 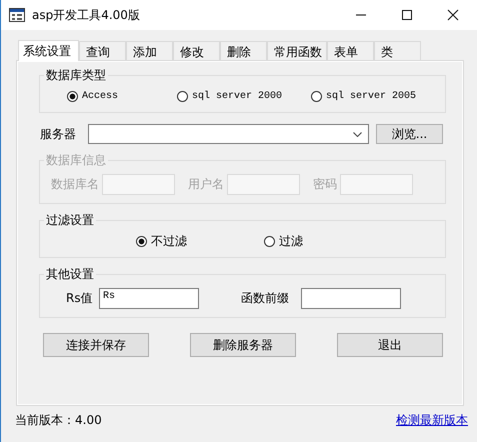 What do you see at coordinates (200, 241) in the screenshot?
I see `radio-option: 不过滤` at bounding box center [200, 241].